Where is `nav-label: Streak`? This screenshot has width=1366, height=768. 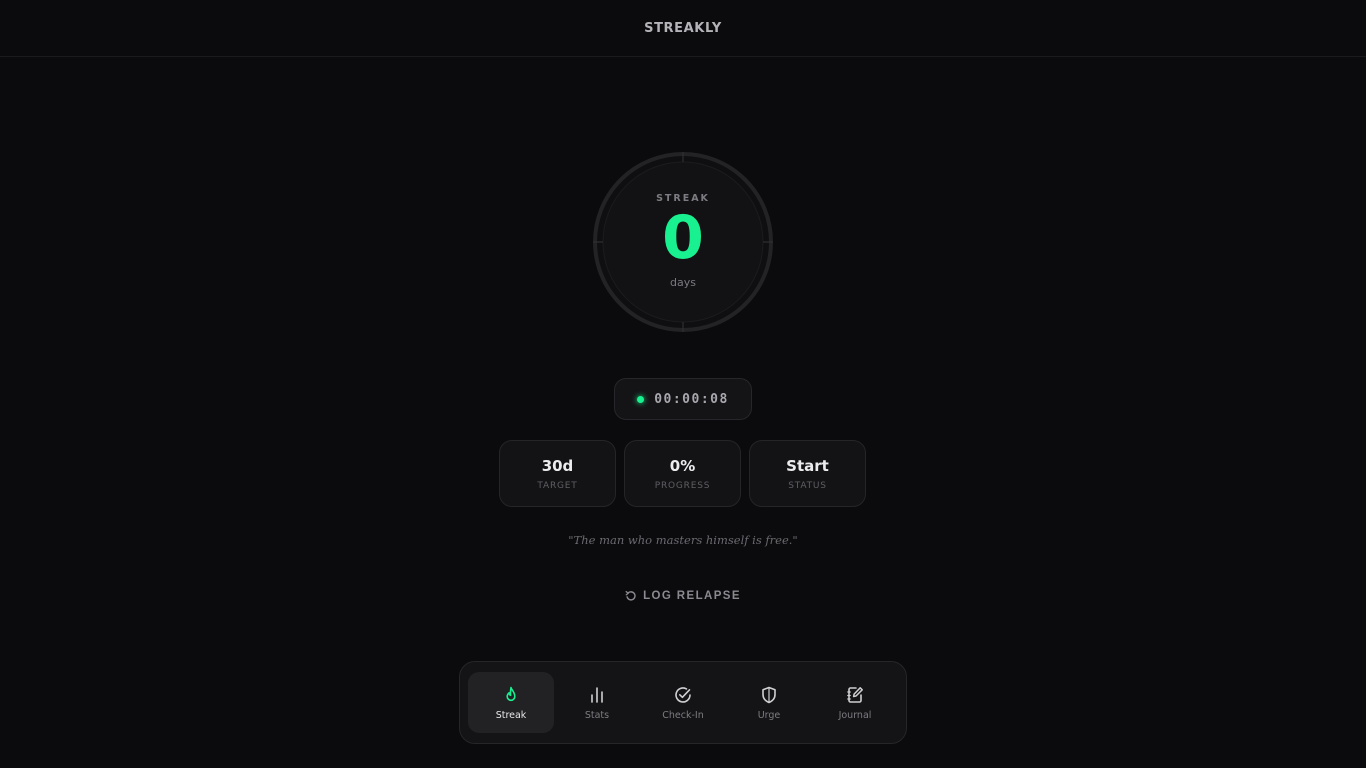 nav-label: Streak is located at coordinates (511, 715).